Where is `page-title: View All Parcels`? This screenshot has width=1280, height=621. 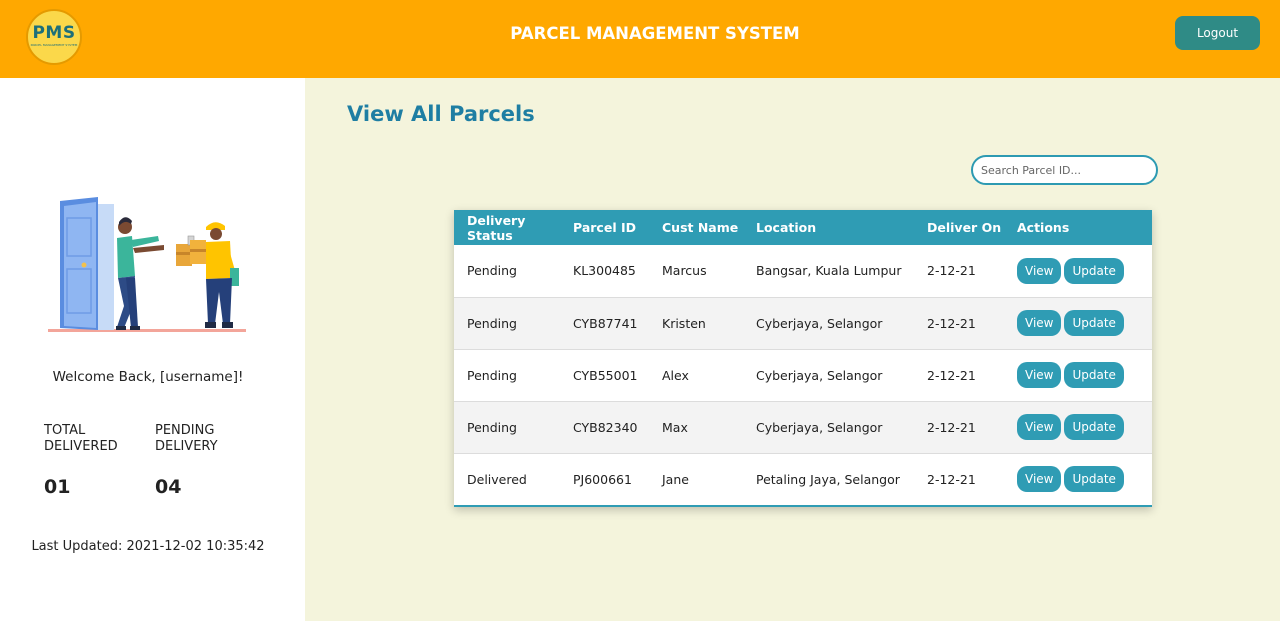 page-title: View All Parcels is located at coordinates (441, 114).